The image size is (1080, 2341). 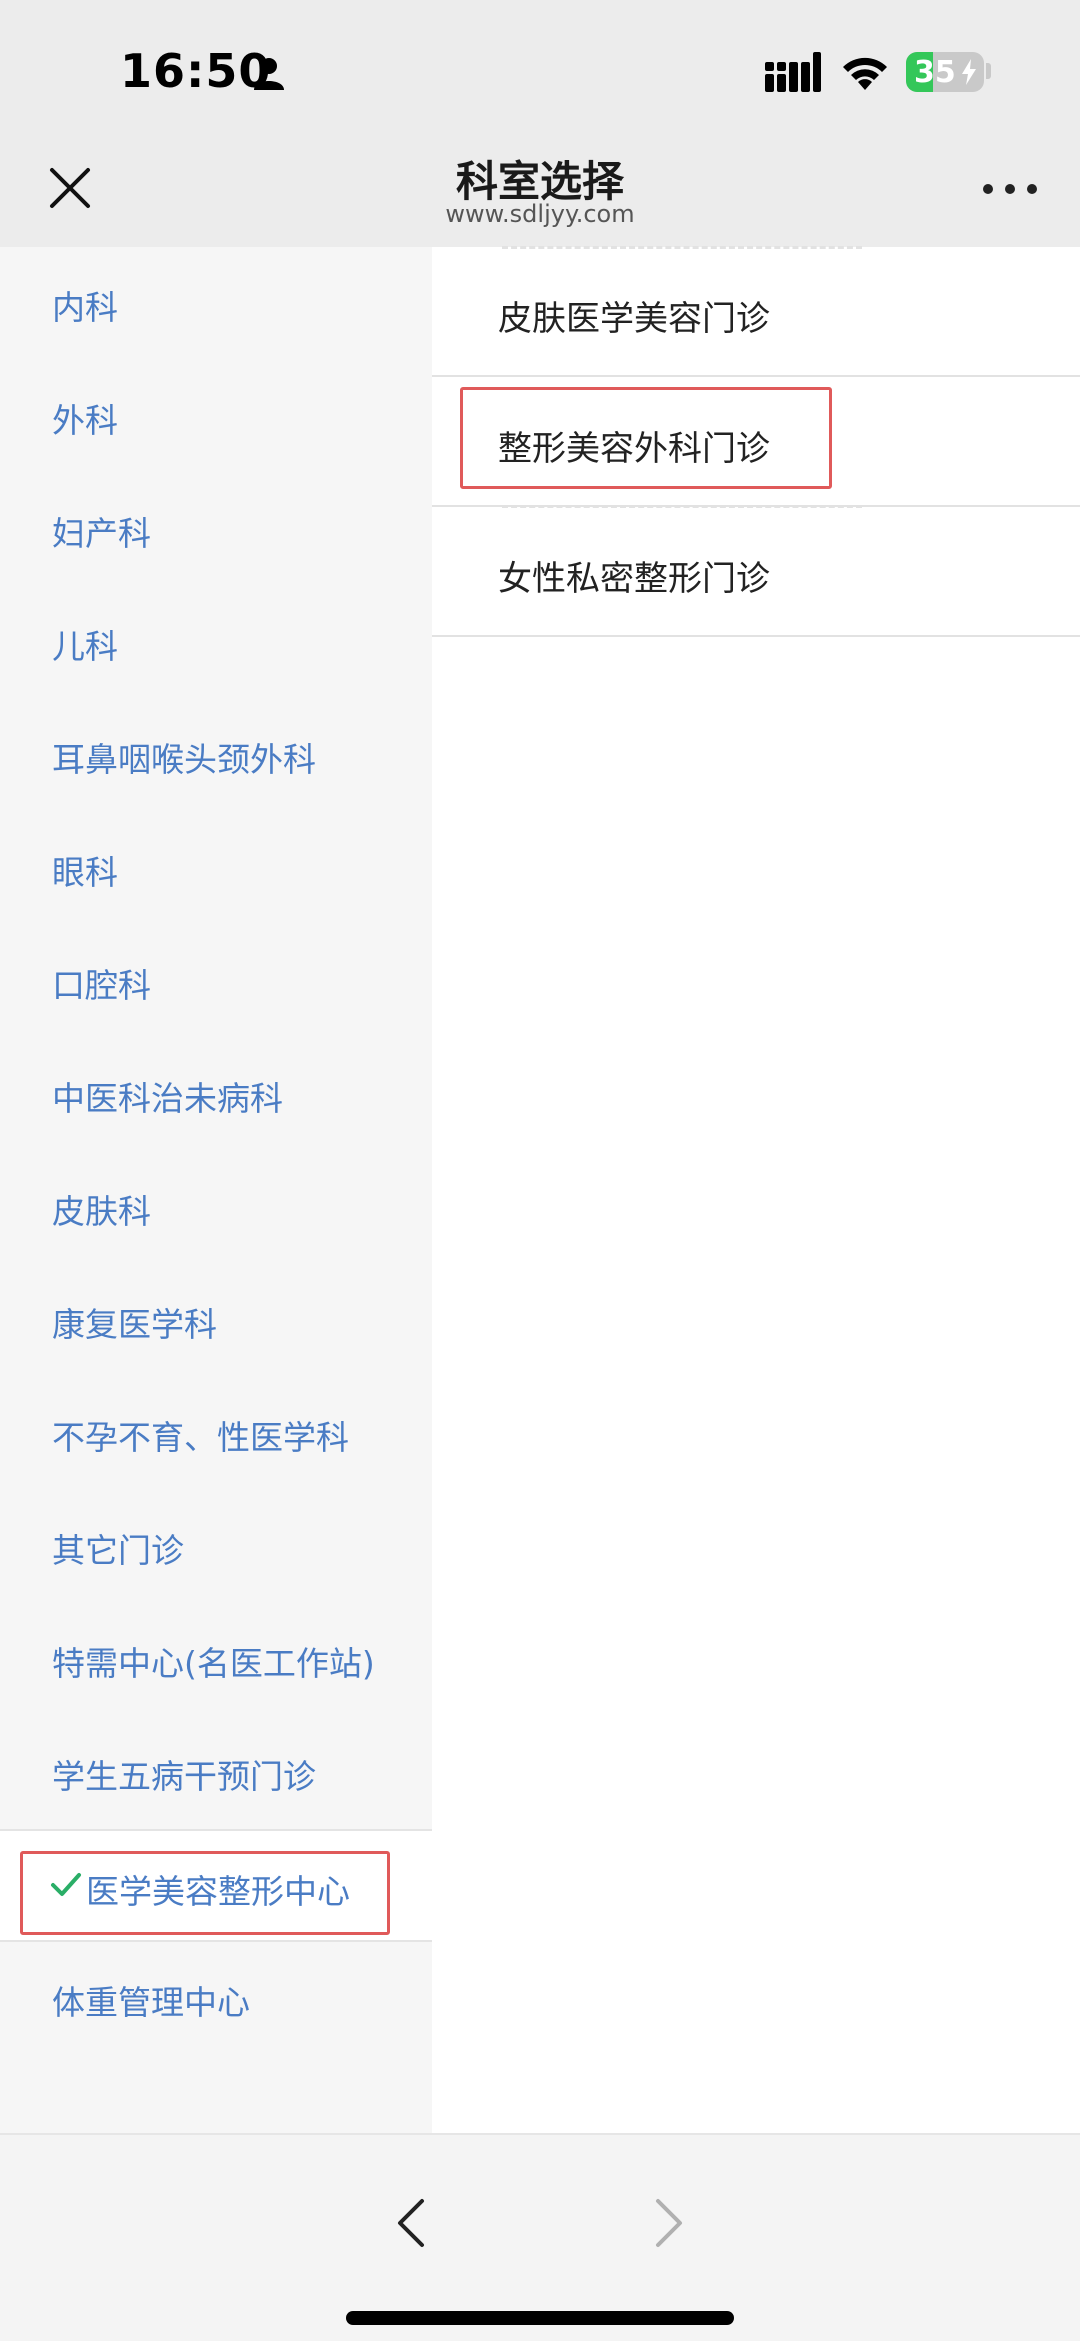 I want to click on clinic-item: 整形美容外科门诊, so click(x=756, y=442).